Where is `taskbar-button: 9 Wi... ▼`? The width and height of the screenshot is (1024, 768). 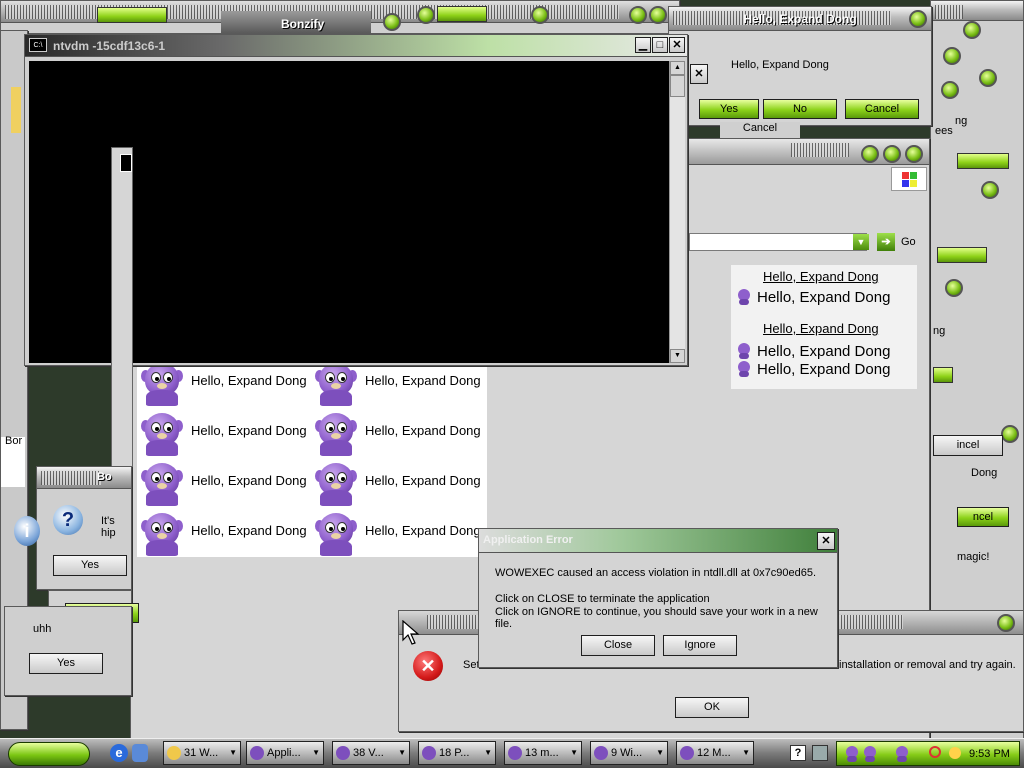 taskbar-button: 9 Wi... ▼ is located at coordinates (629, 753).